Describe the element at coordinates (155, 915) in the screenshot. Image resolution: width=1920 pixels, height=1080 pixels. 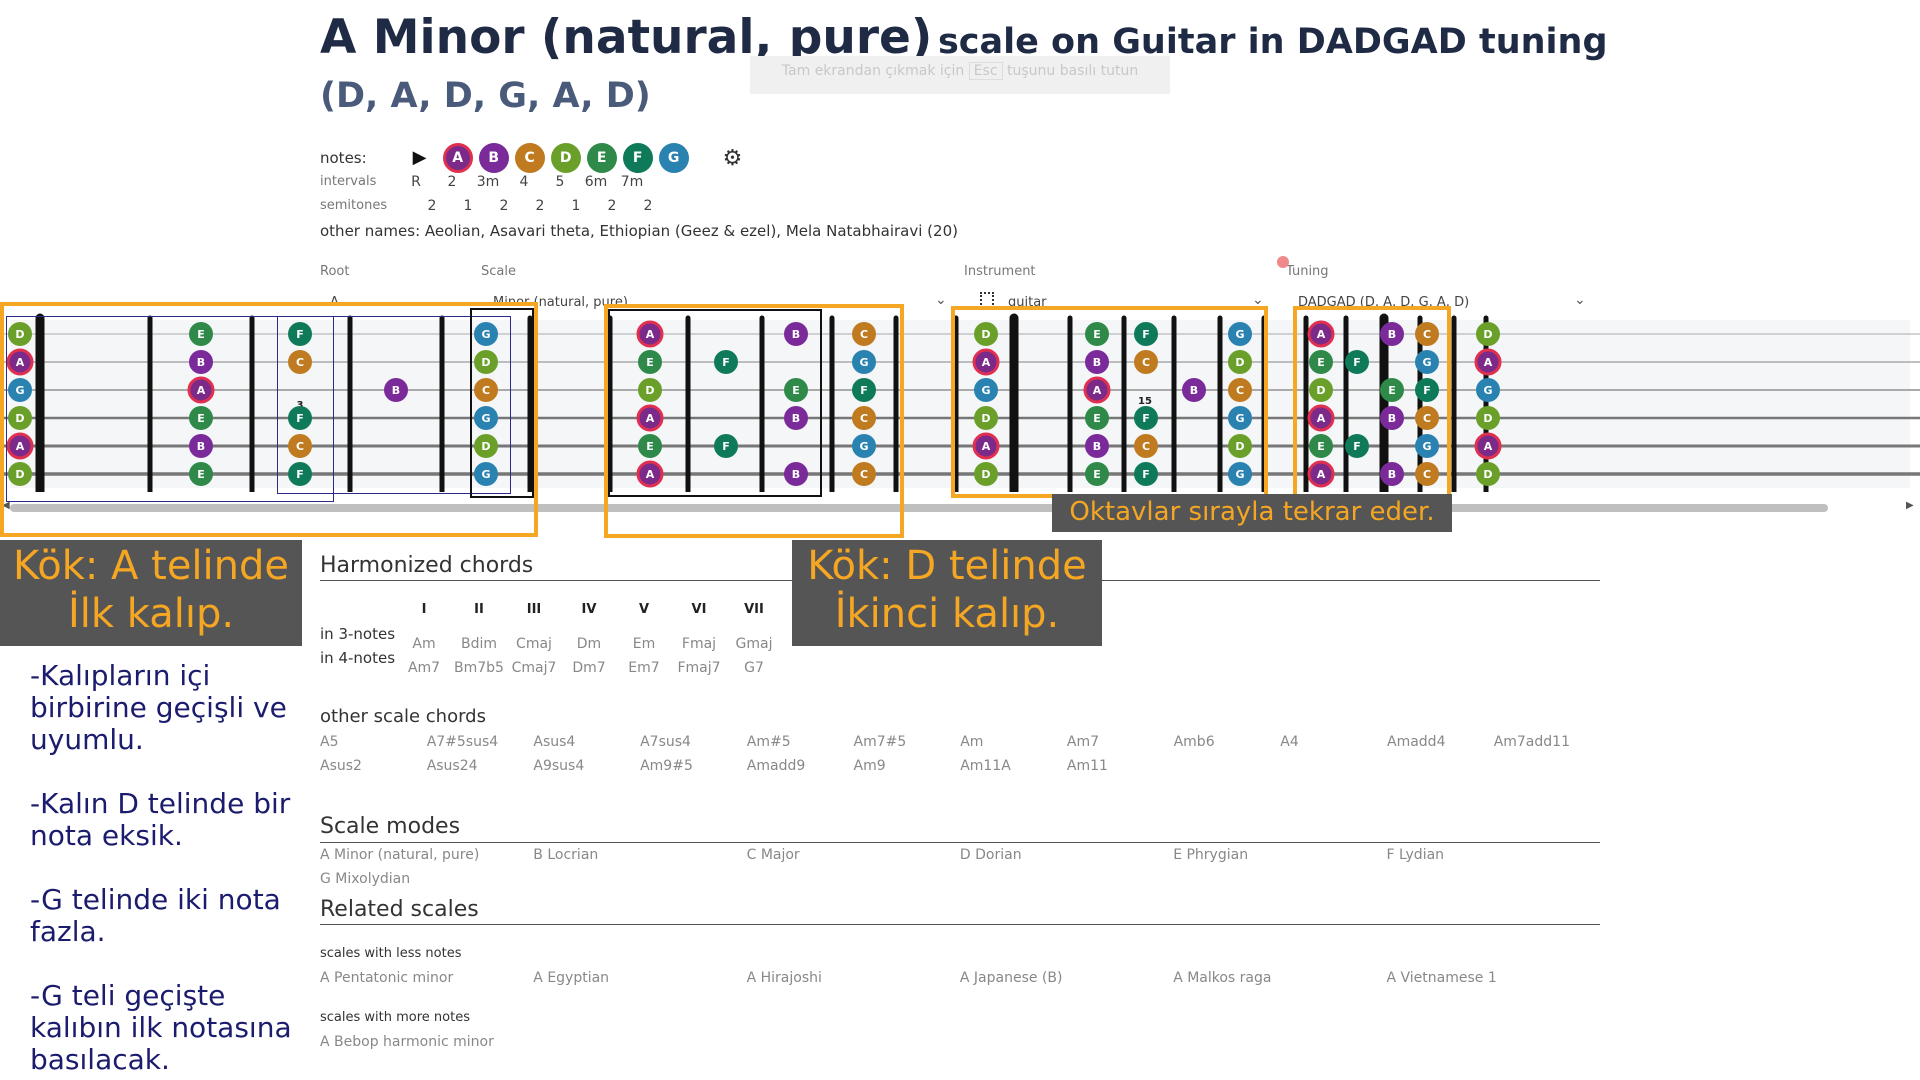
I see `side-note: -G telinde iki nota fazla.` at that location.